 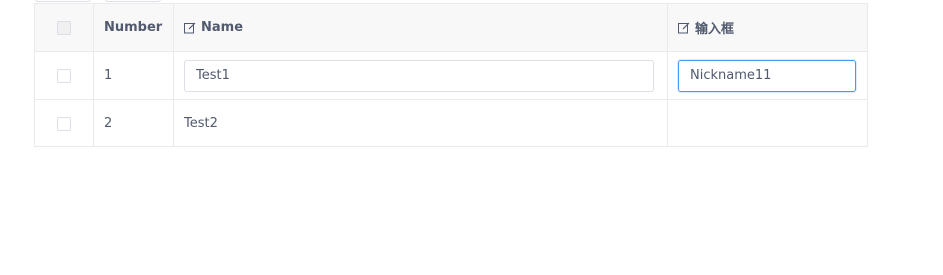 I want to click on header-name-cell: Name, so click(x=421, y=27).